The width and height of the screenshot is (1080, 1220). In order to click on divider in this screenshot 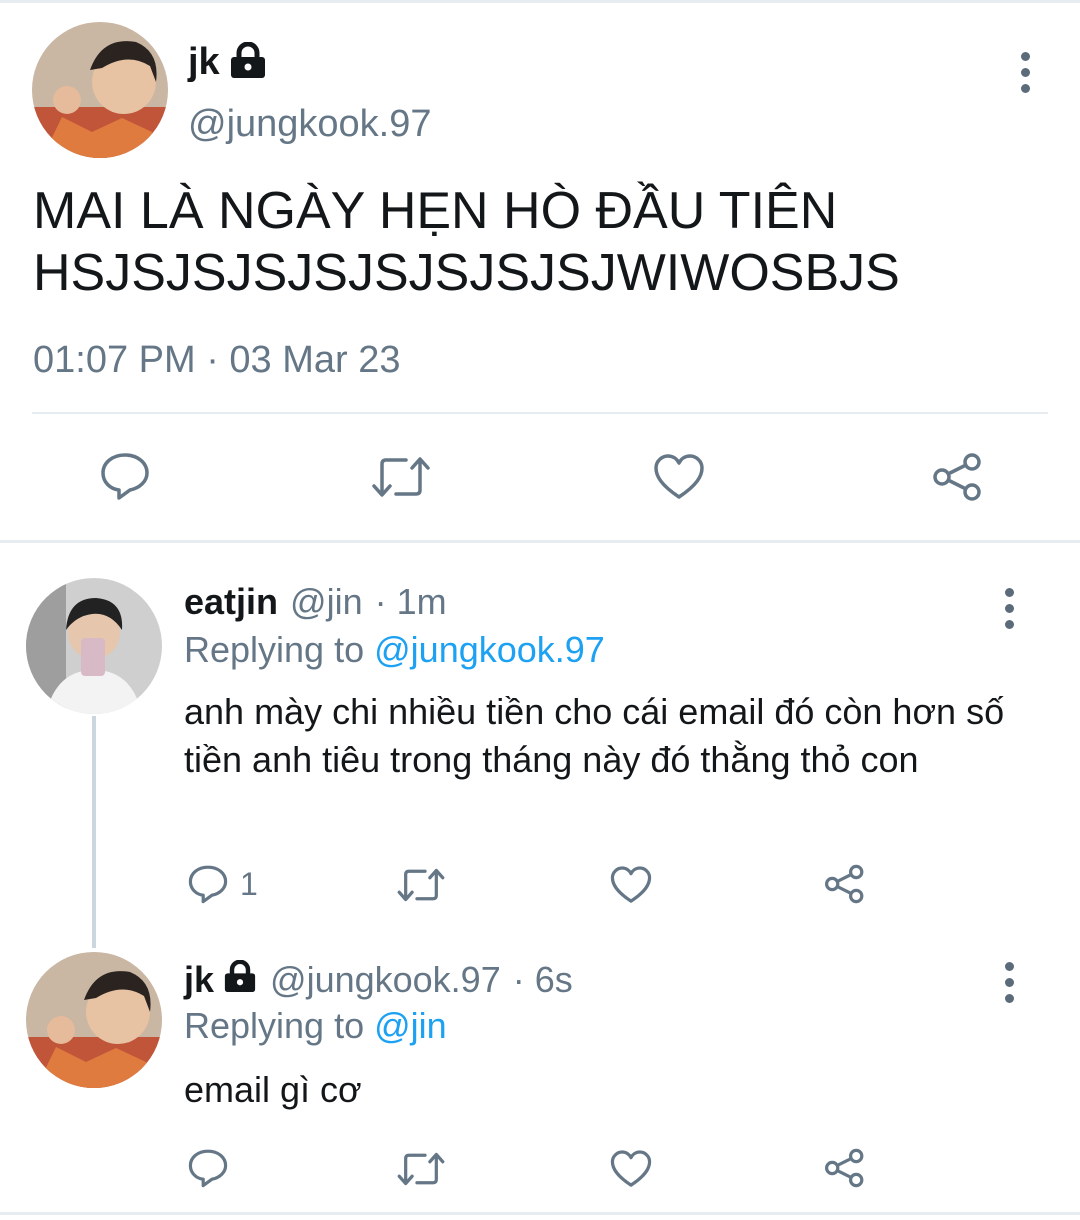, I will do `click(540, 413)`.